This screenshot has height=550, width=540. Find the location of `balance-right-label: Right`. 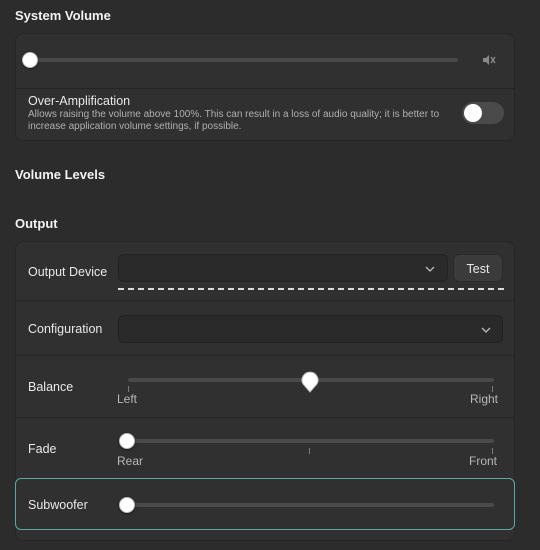

balance-right-label: Right is located at coordinates (484, 399).